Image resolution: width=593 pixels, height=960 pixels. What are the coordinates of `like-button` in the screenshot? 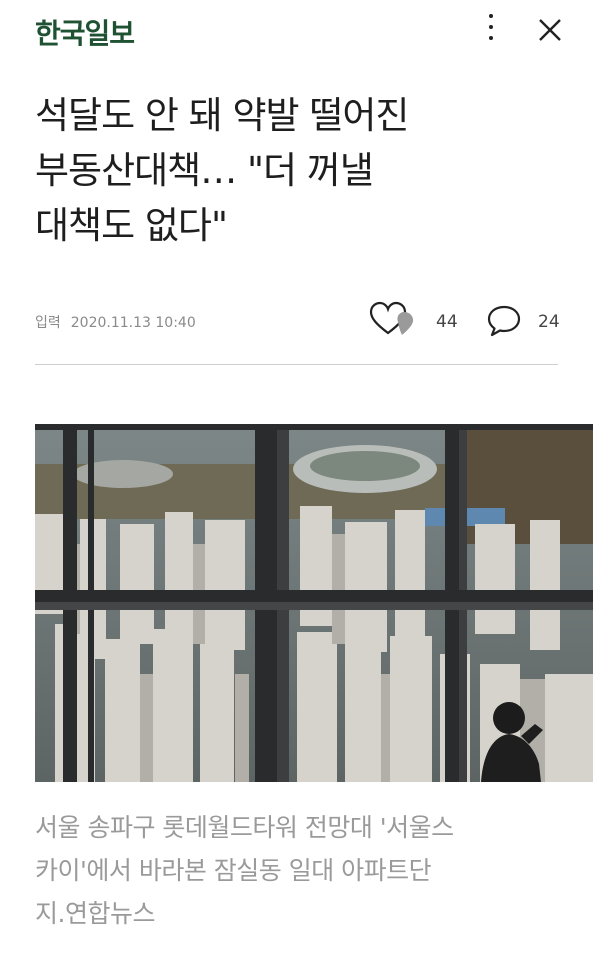 It's located at (398, 320).